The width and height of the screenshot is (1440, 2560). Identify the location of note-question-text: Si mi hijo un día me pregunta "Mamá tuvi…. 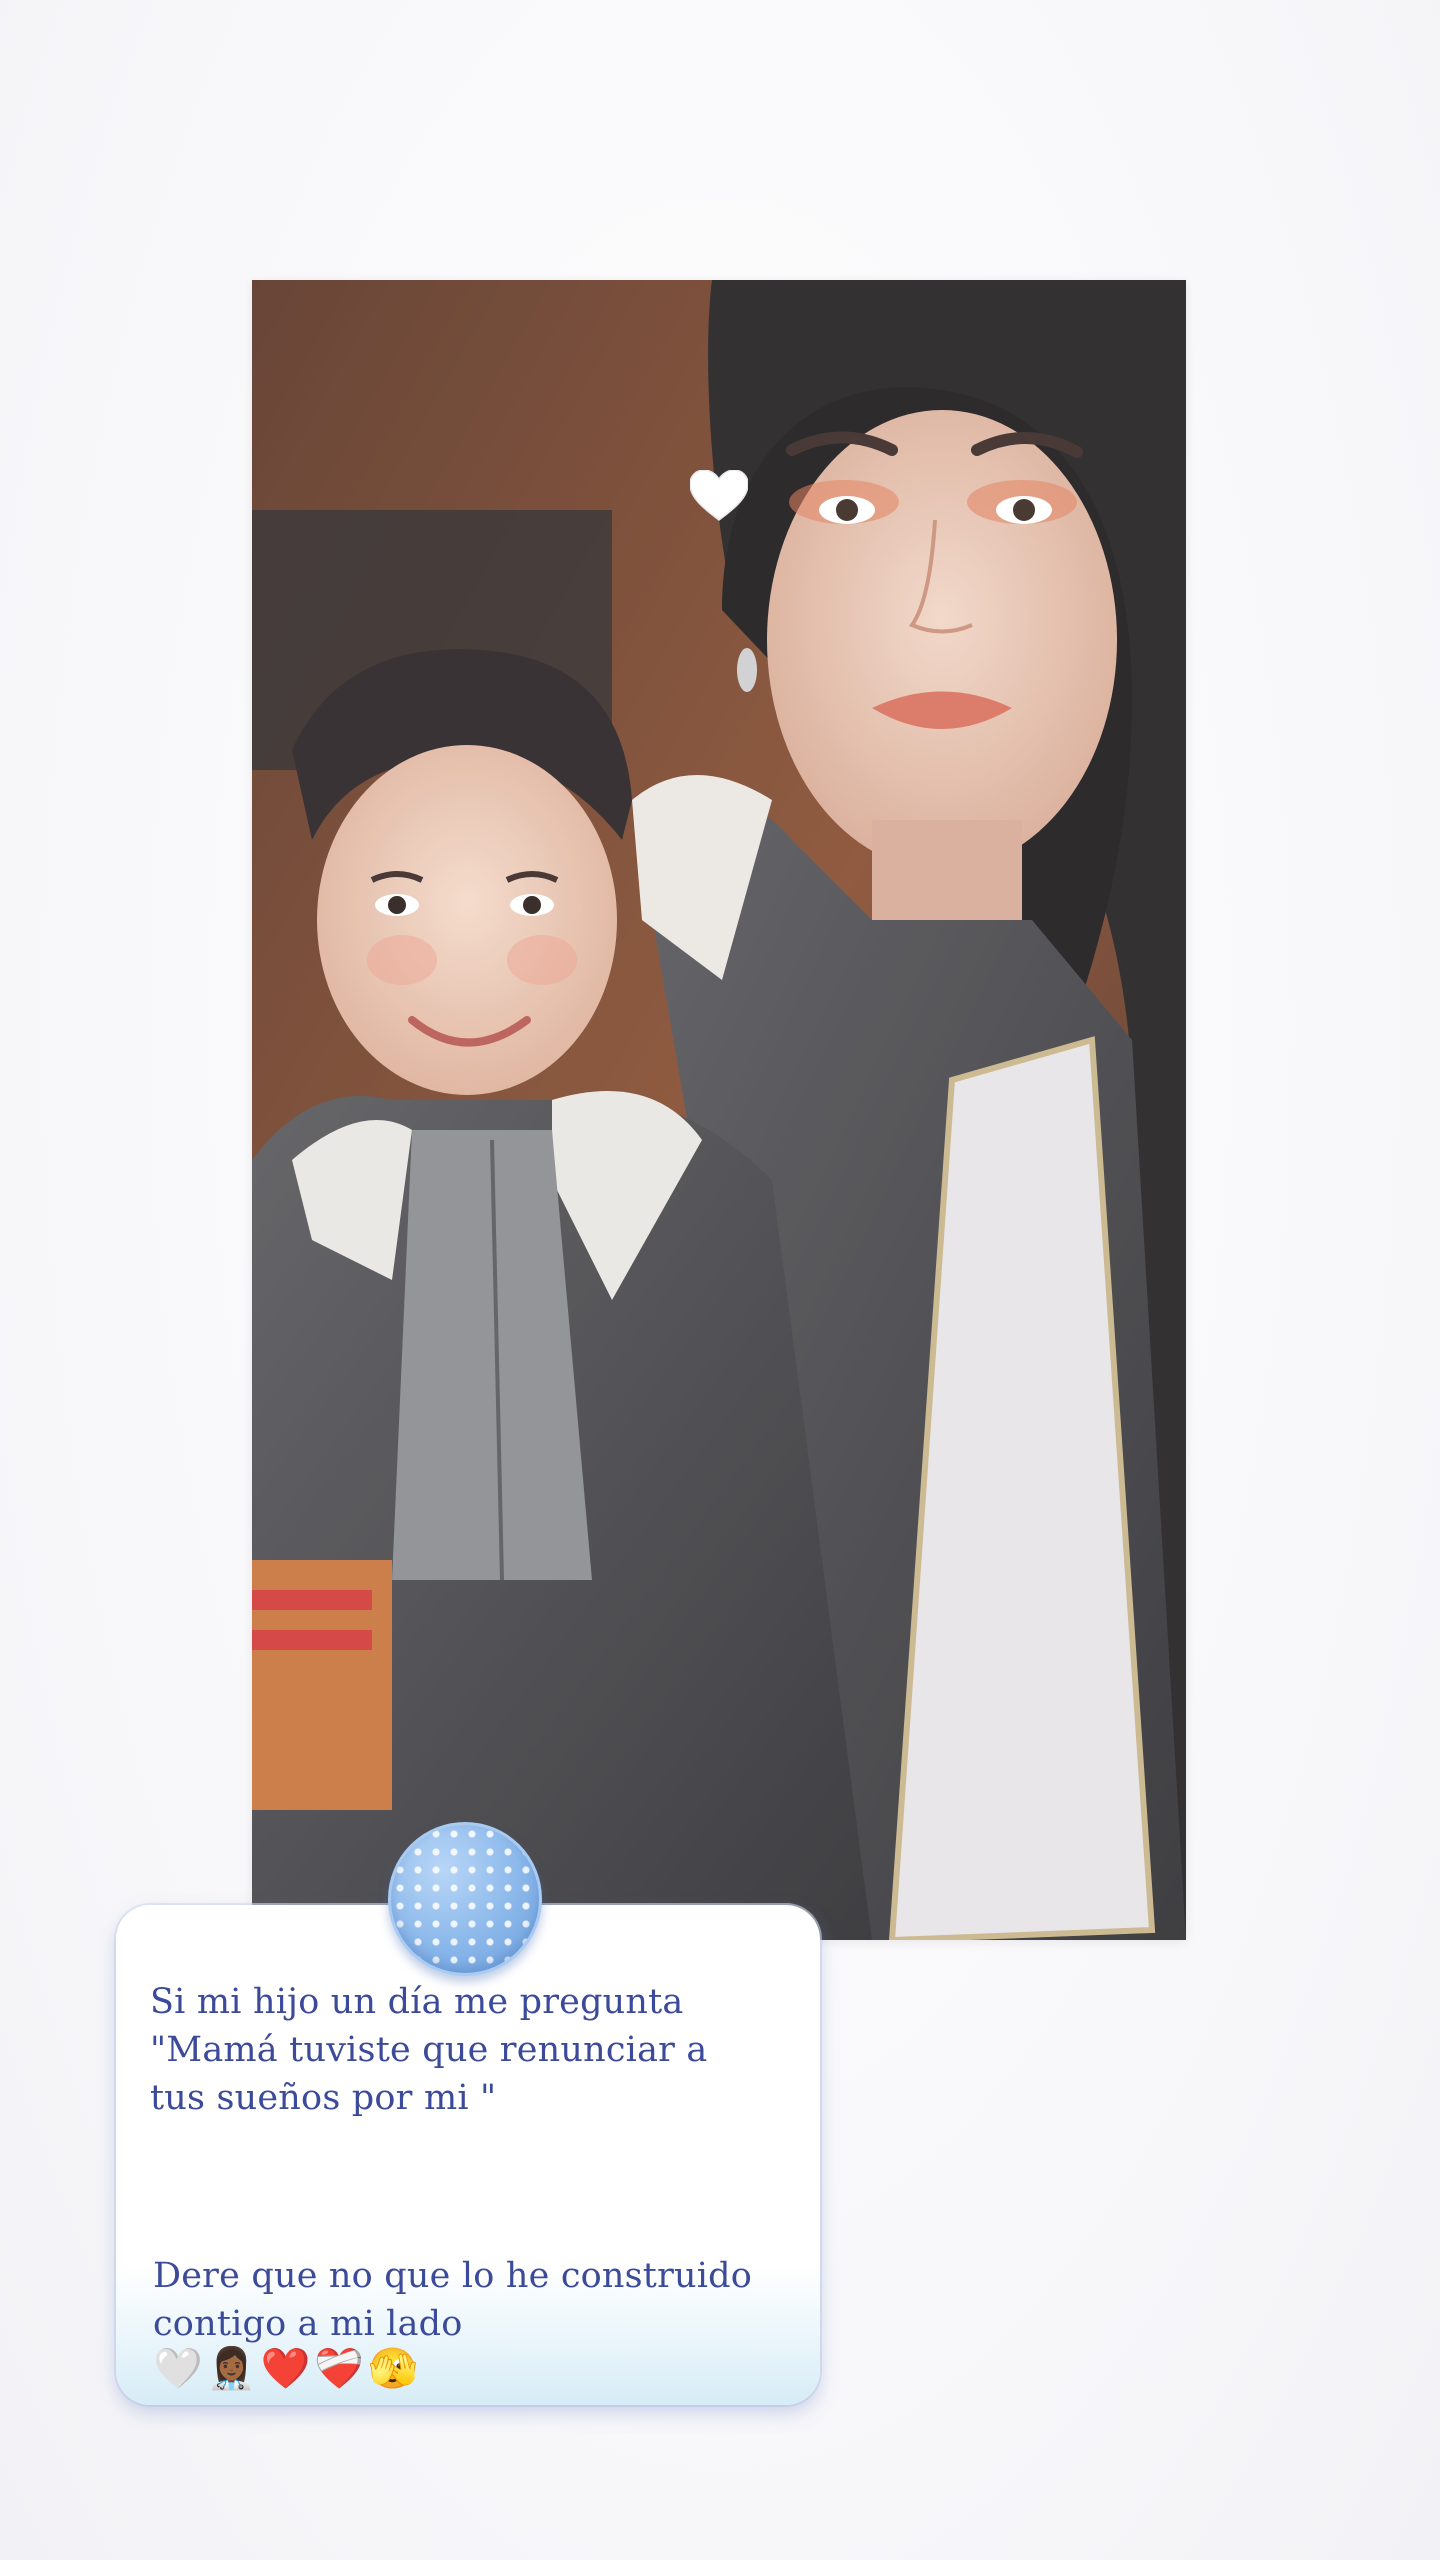
(429, 2050).